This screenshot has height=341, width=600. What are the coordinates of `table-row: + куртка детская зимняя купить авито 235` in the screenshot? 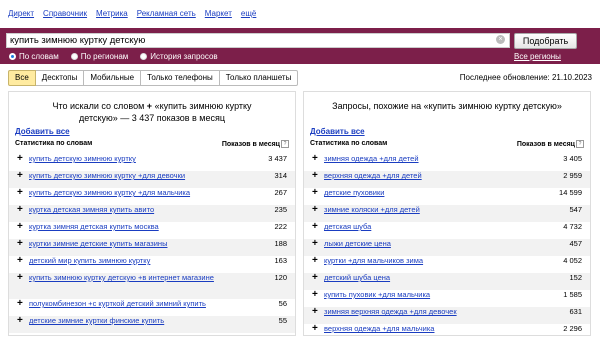 It's located at (152, 213).